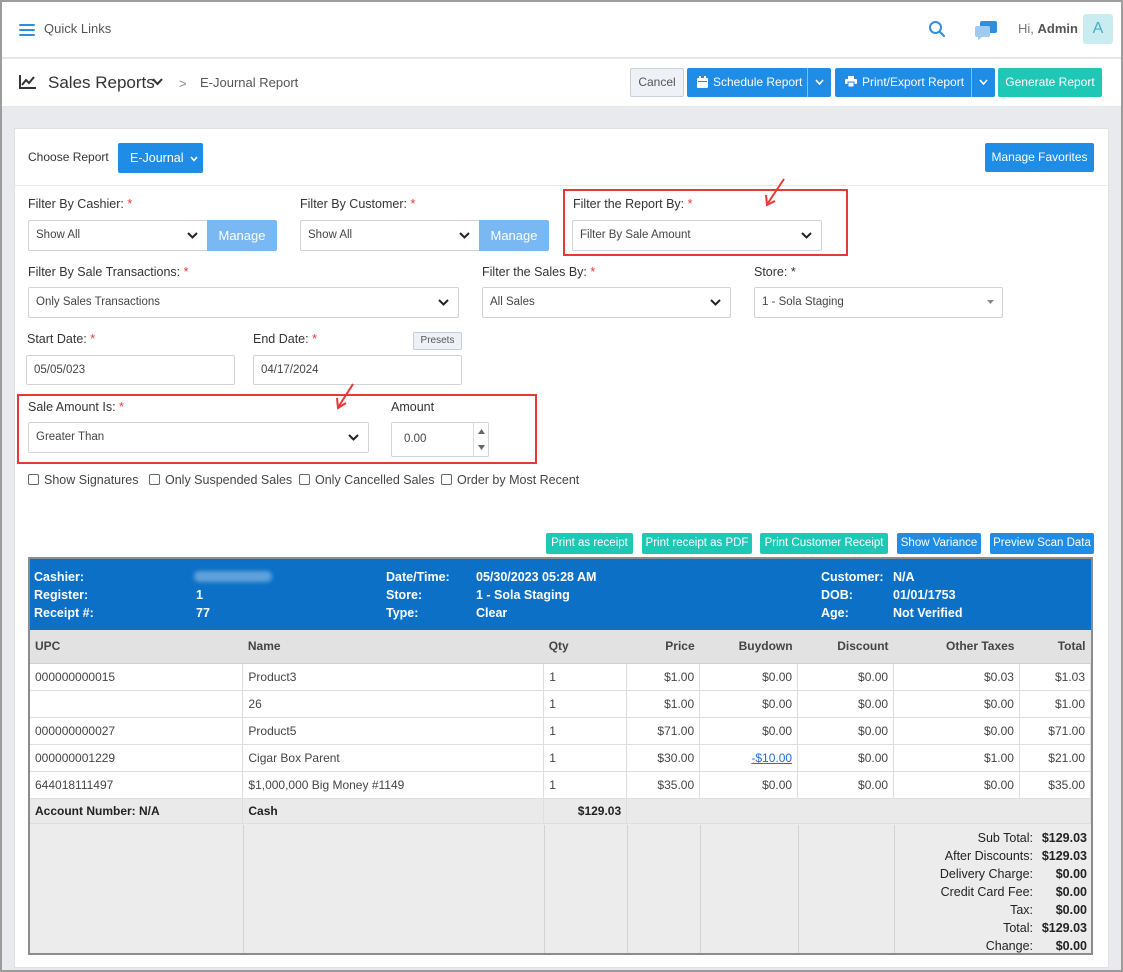 Image resolution: width=1123 pixels, height=972 pixels. What do you see at coordinates (748, 647) in the screenshot?
I see `column-header: Buydown` at bounding box center [748, 647].